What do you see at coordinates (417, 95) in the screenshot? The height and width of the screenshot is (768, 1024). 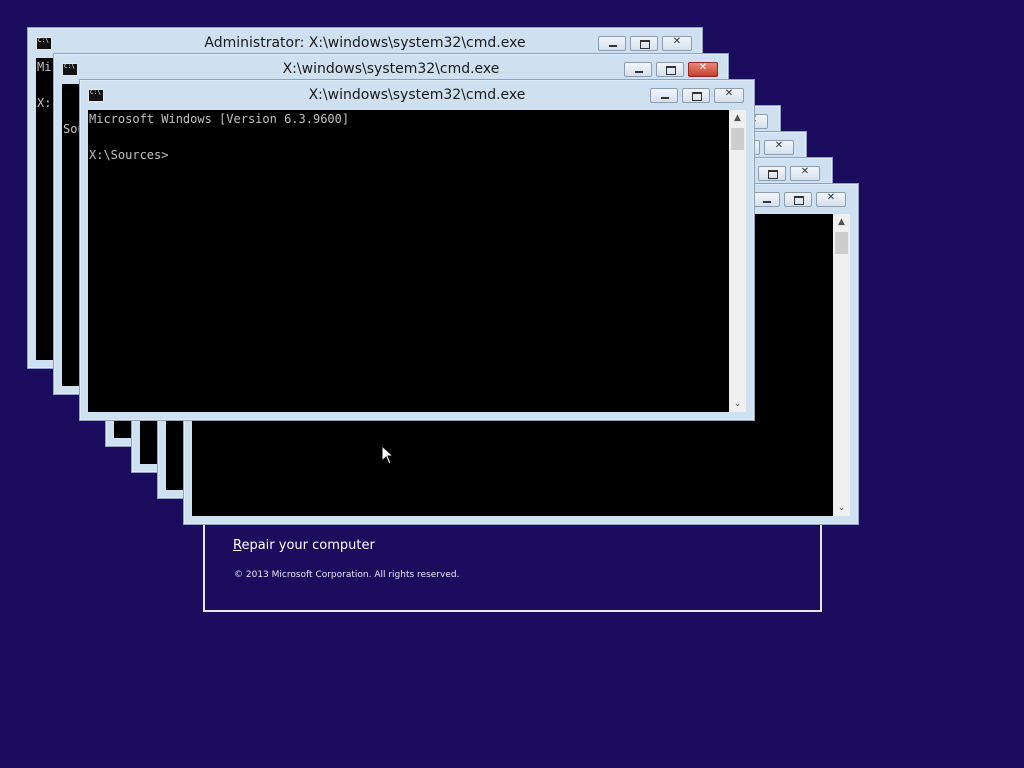 I see `titlebar: X:\windows\system32\cmd.exe` at bounding box center [417, 95].